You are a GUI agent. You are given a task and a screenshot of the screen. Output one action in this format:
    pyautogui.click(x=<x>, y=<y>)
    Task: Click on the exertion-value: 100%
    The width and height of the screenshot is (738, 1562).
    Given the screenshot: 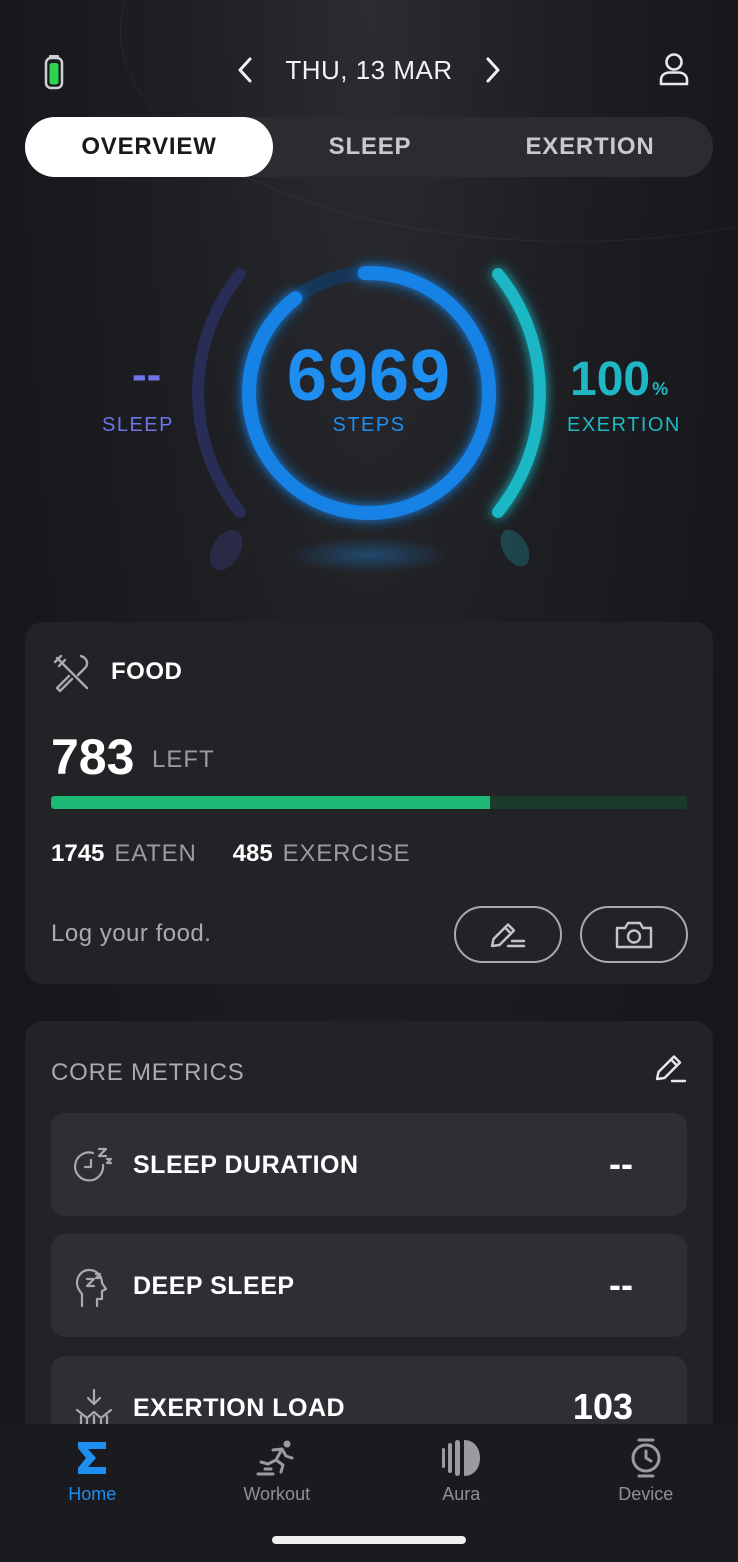 What is the action you would take?
    pyautogui.click(x=619, y=379)
    